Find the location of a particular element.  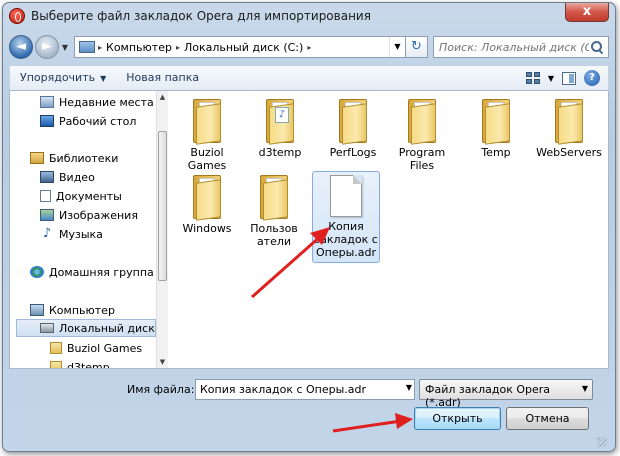

close-button: x is located at coordinates (587, 12).